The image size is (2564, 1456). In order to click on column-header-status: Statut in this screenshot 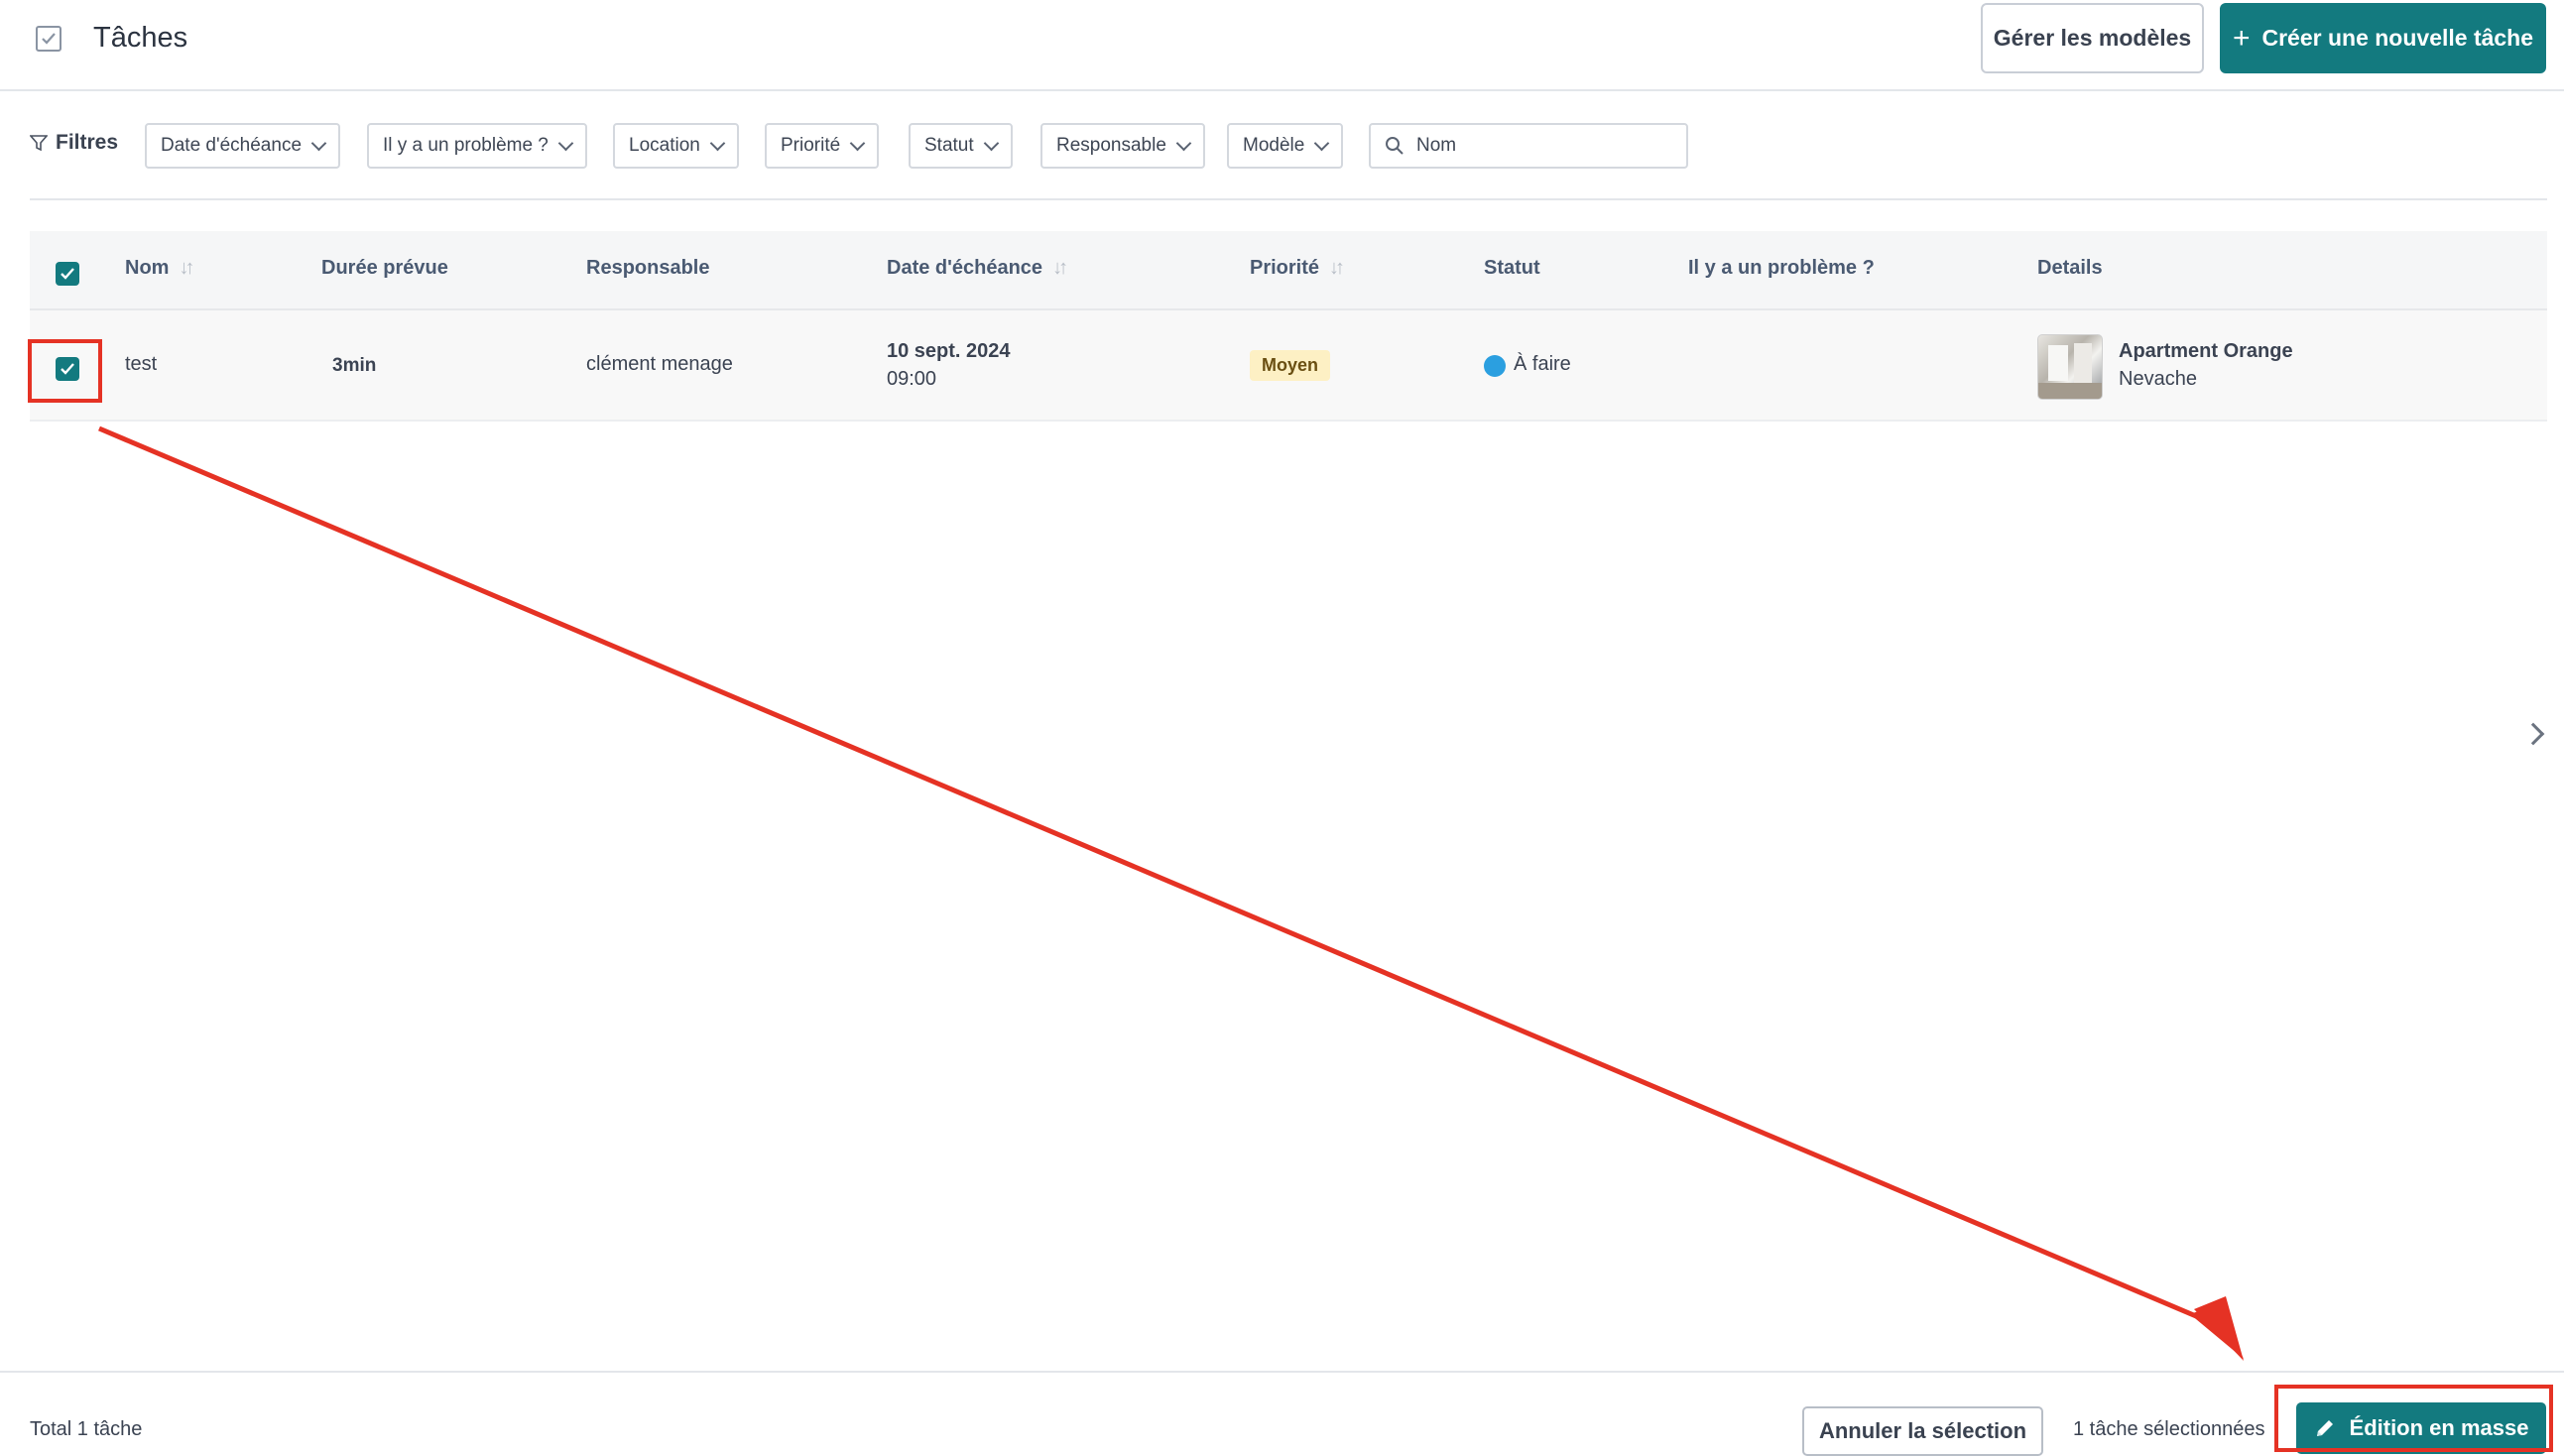, I will do `click(1512, 268)`.